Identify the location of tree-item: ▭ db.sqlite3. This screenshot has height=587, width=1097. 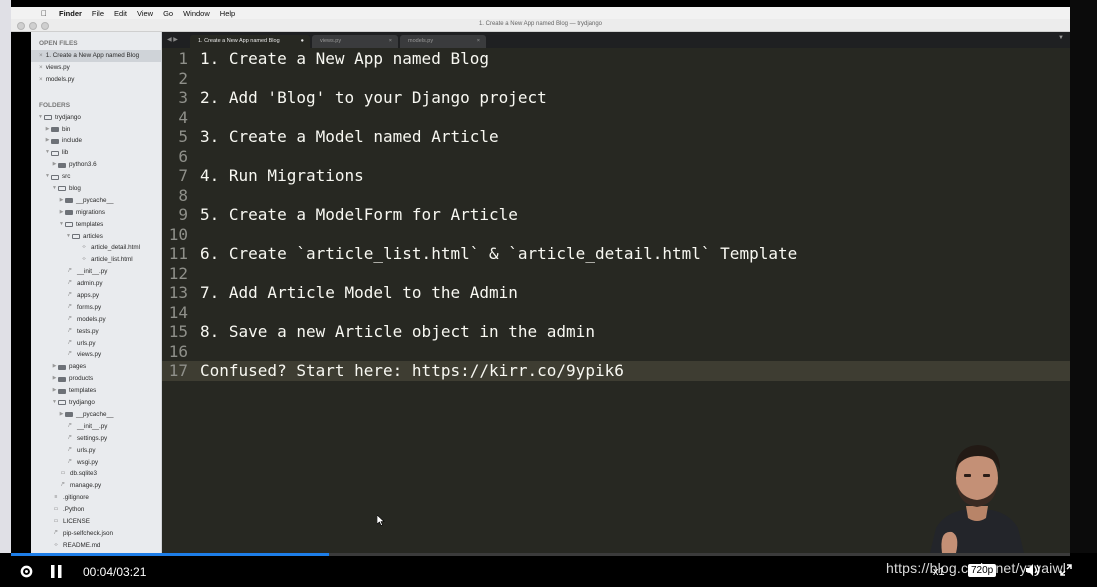
(96, 474).